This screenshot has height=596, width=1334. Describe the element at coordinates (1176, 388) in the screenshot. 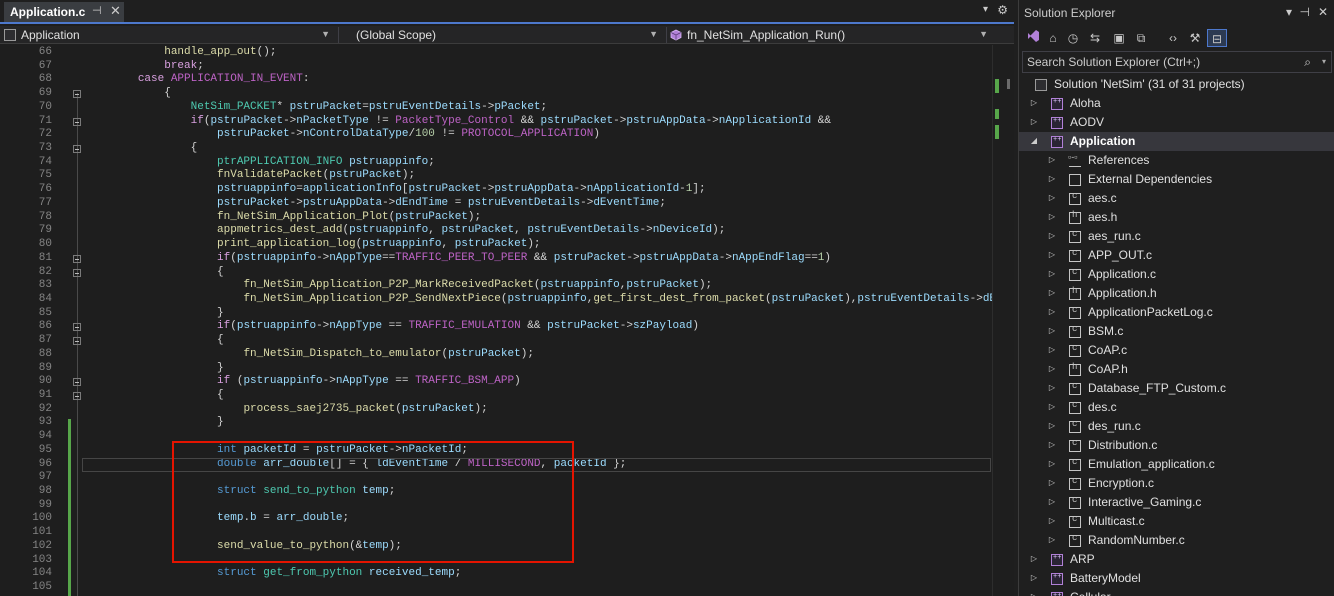

I see `tree-item: ▷ Database_FTP_Custom.c` at that location.